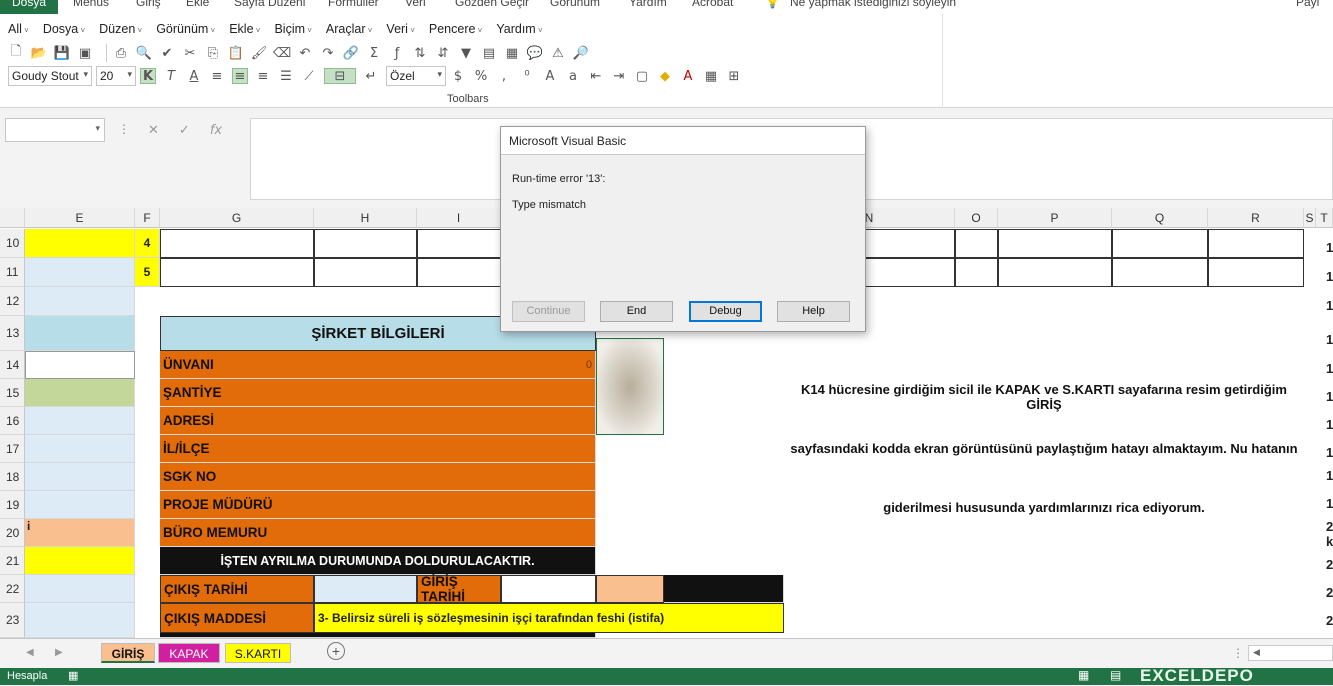 The width and height of the screenshot is (1333, 686). What do you see at coordinates (365, 218) in the screenshot?
I see `col-header-h: H` at bounding box center [365, 218].